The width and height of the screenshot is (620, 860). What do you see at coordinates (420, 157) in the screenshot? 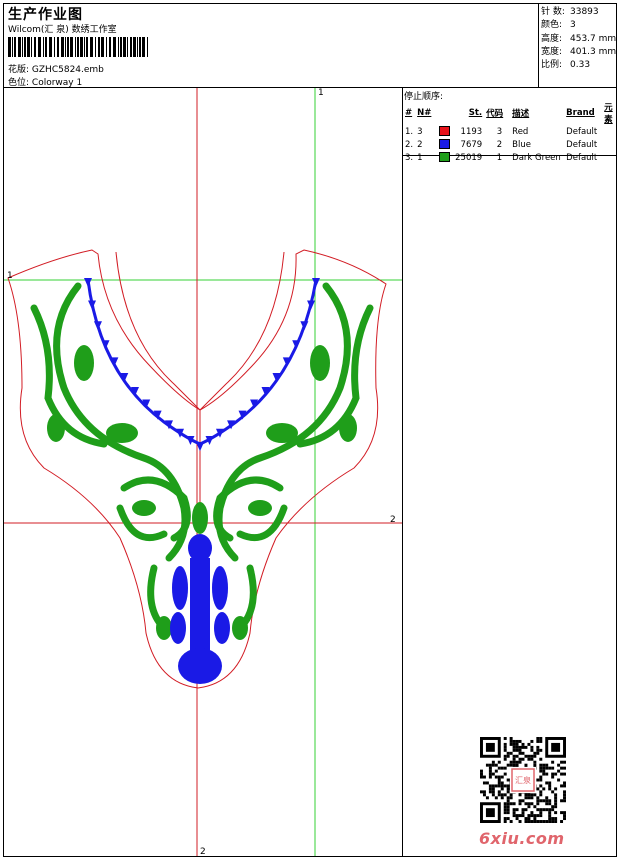
I see `row-needle: 1` at bounding box center [420, 157].